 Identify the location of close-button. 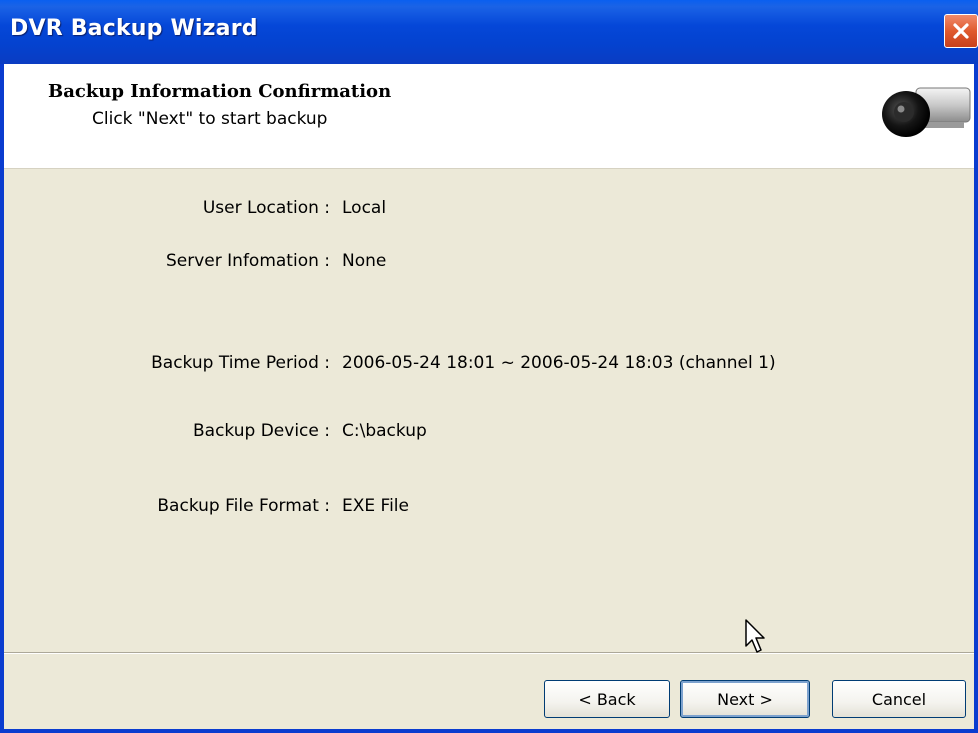
(961, 31).